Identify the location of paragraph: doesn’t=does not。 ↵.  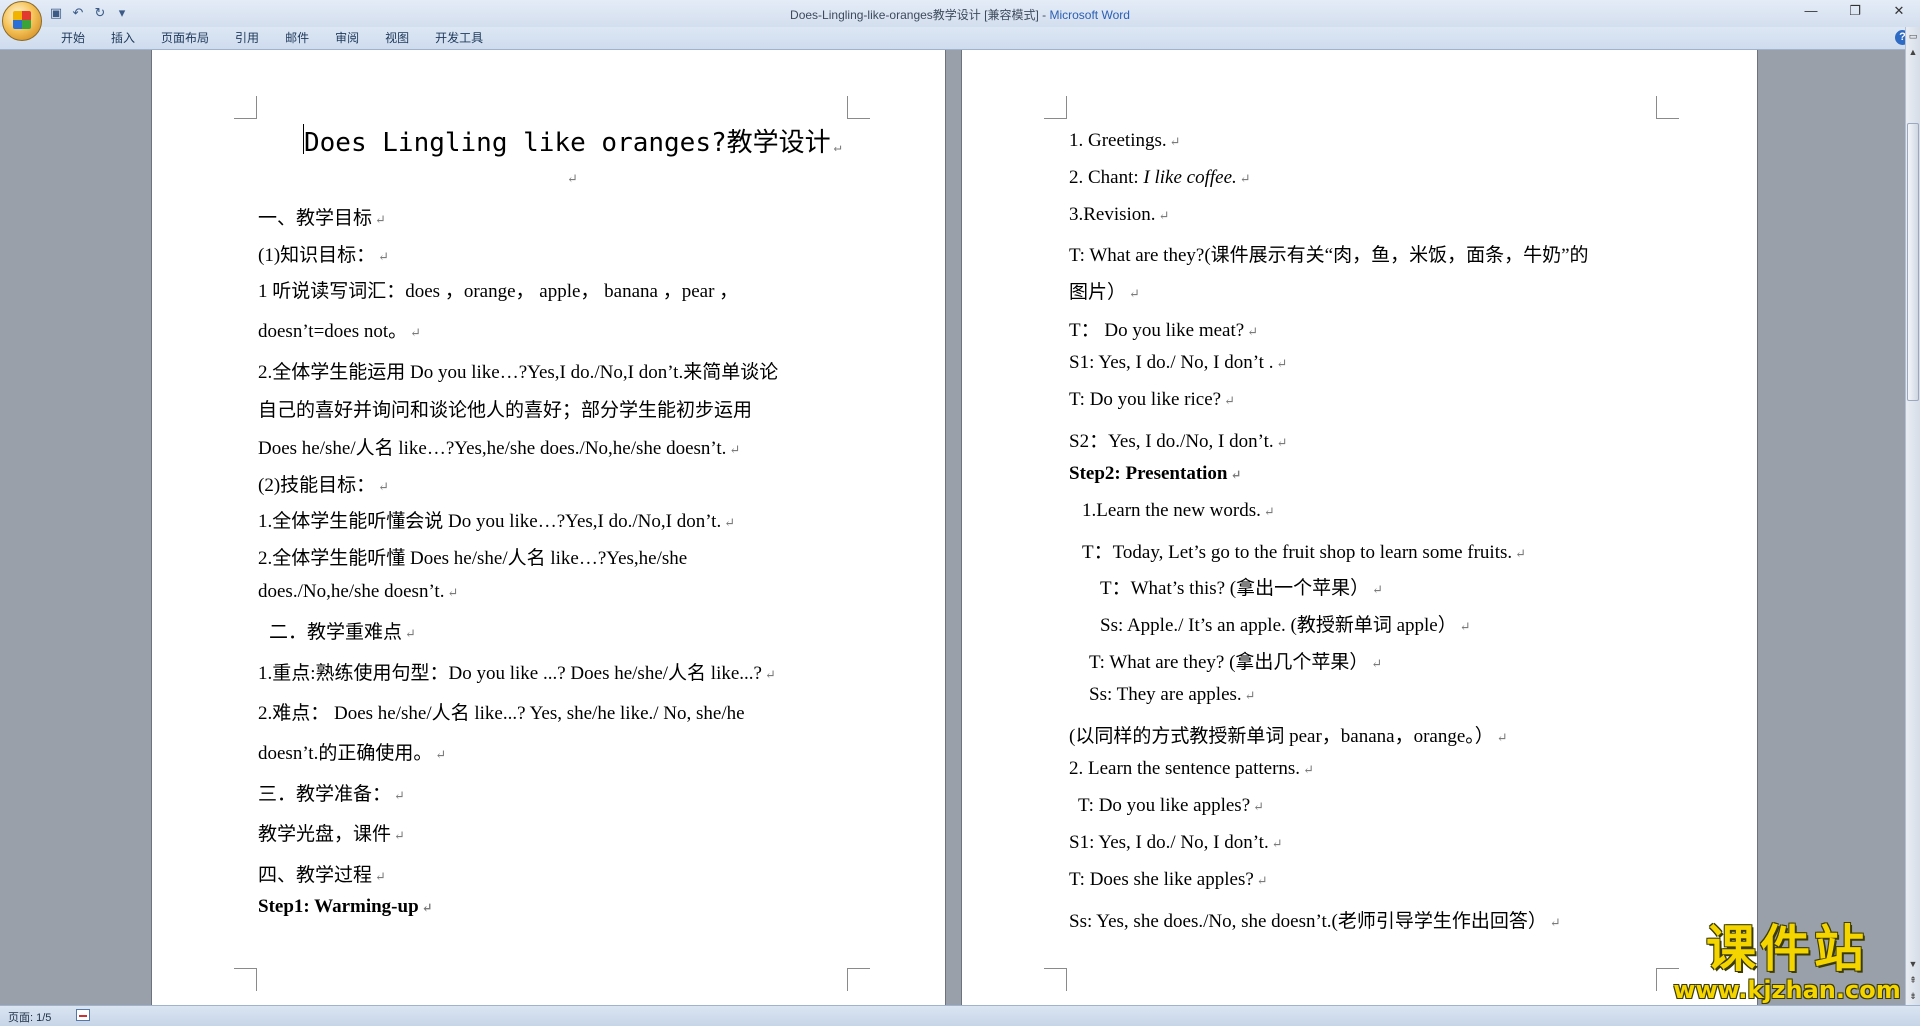
(339, 329).